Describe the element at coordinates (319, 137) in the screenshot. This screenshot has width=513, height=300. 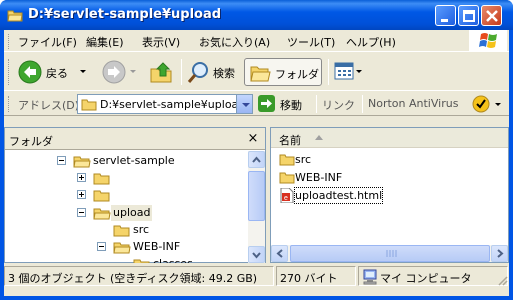
I see `sort-ascending-icon` at that location.